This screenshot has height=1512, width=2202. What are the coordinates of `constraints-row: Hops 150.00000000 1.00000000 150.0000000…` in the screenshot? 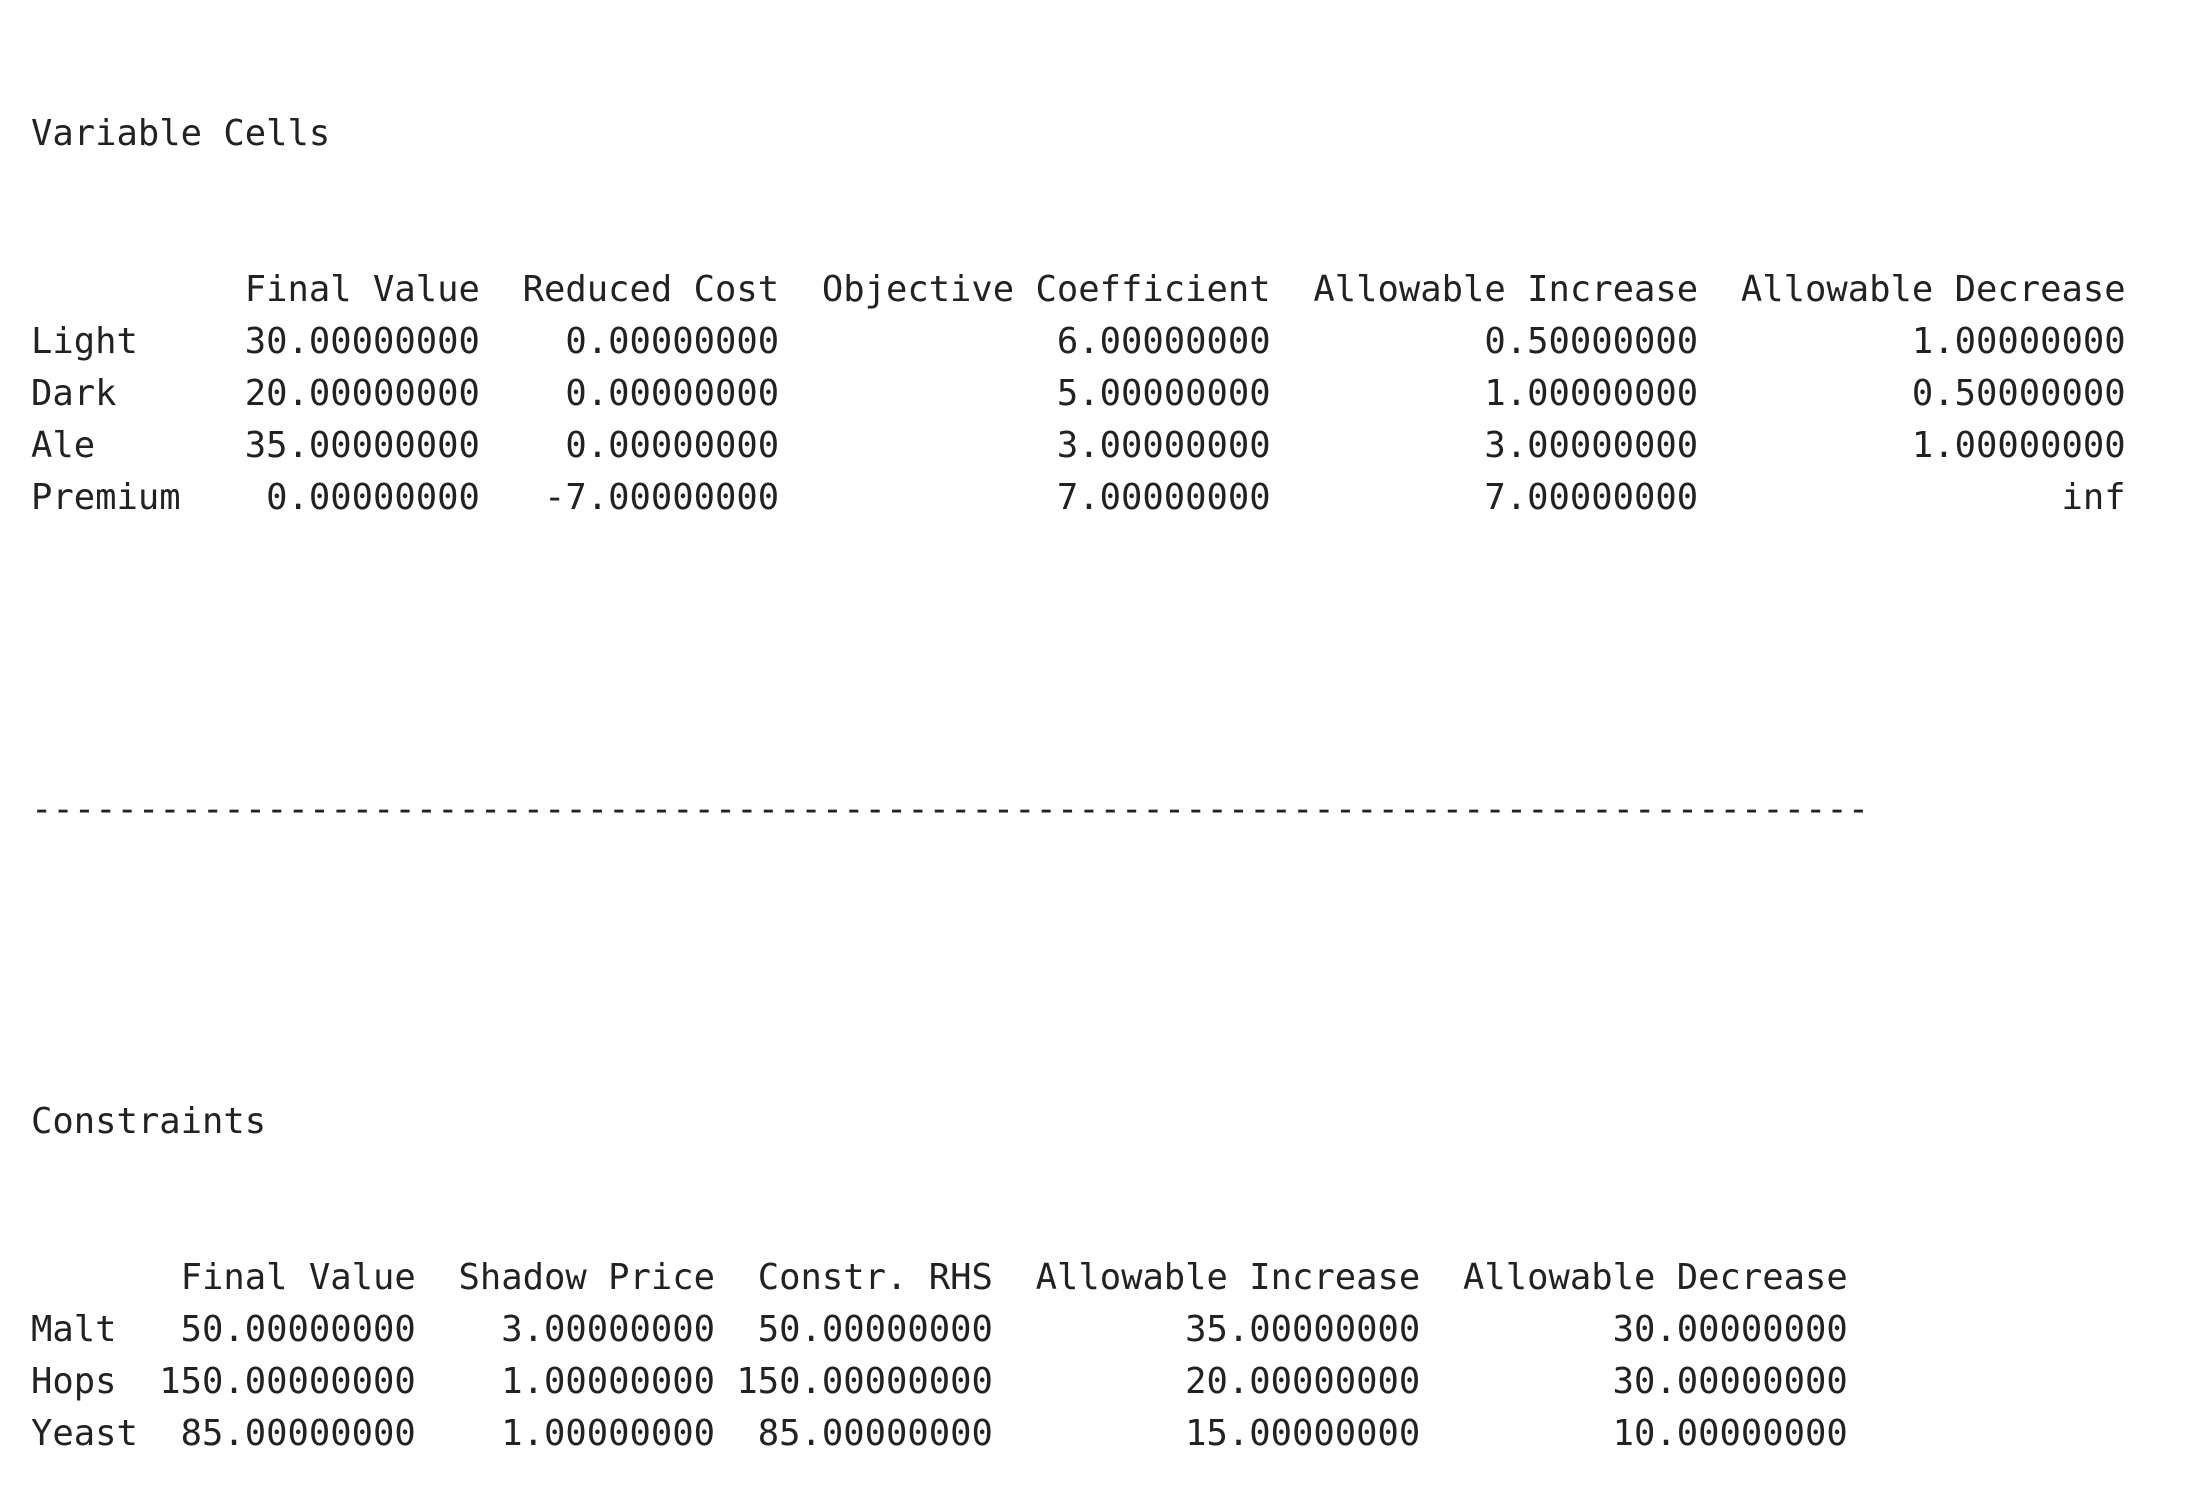 It's located at (1078, 1382).